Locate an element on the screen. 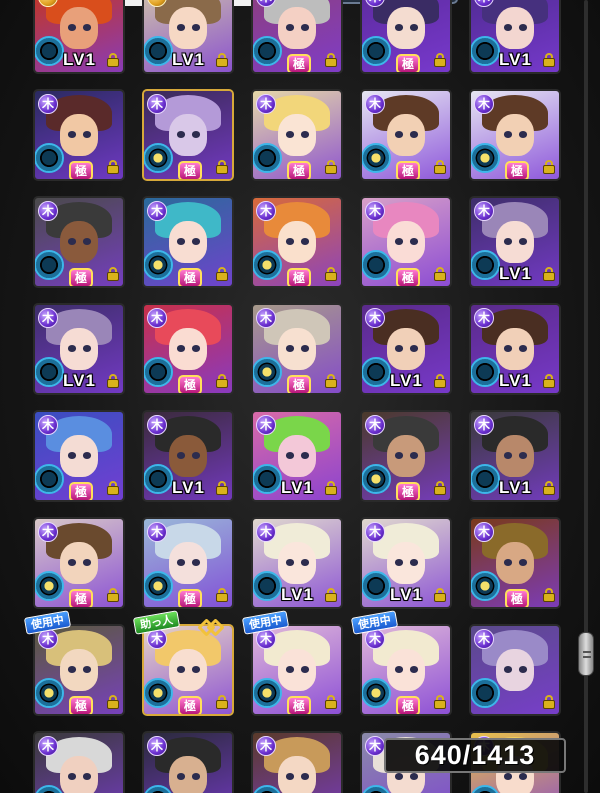  goku-rank-badge: 極 is located at coordinates (81, 170).